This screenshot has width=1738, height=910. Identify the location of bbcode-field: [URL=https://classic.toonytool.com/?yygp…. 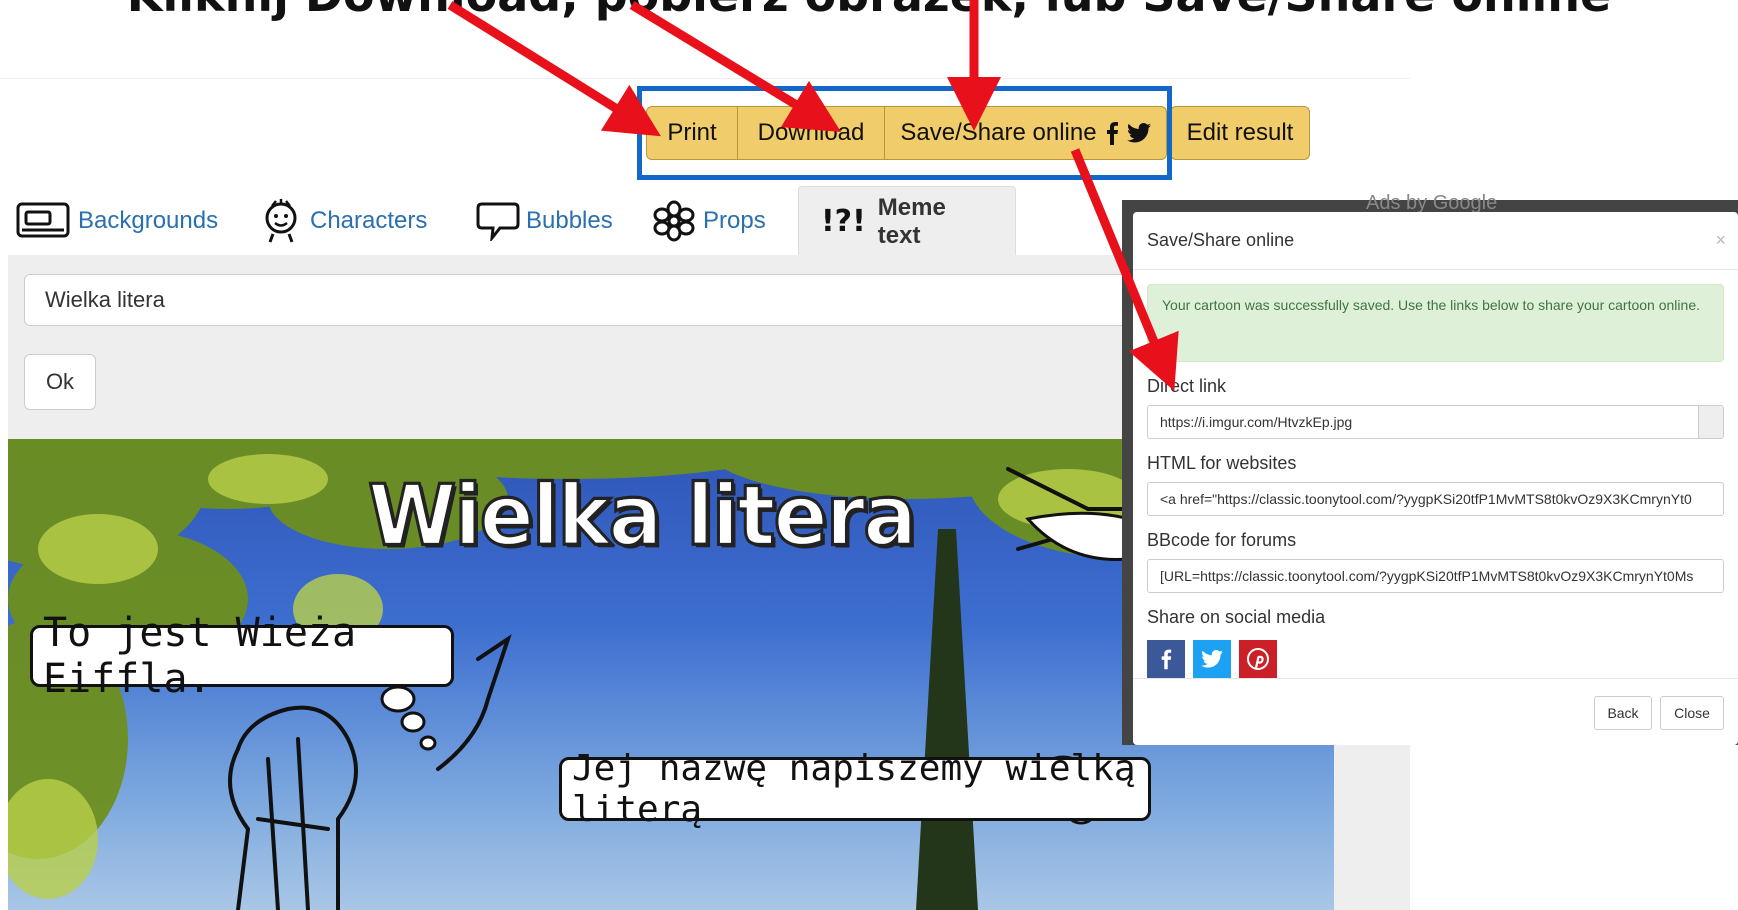
(1435, 576).